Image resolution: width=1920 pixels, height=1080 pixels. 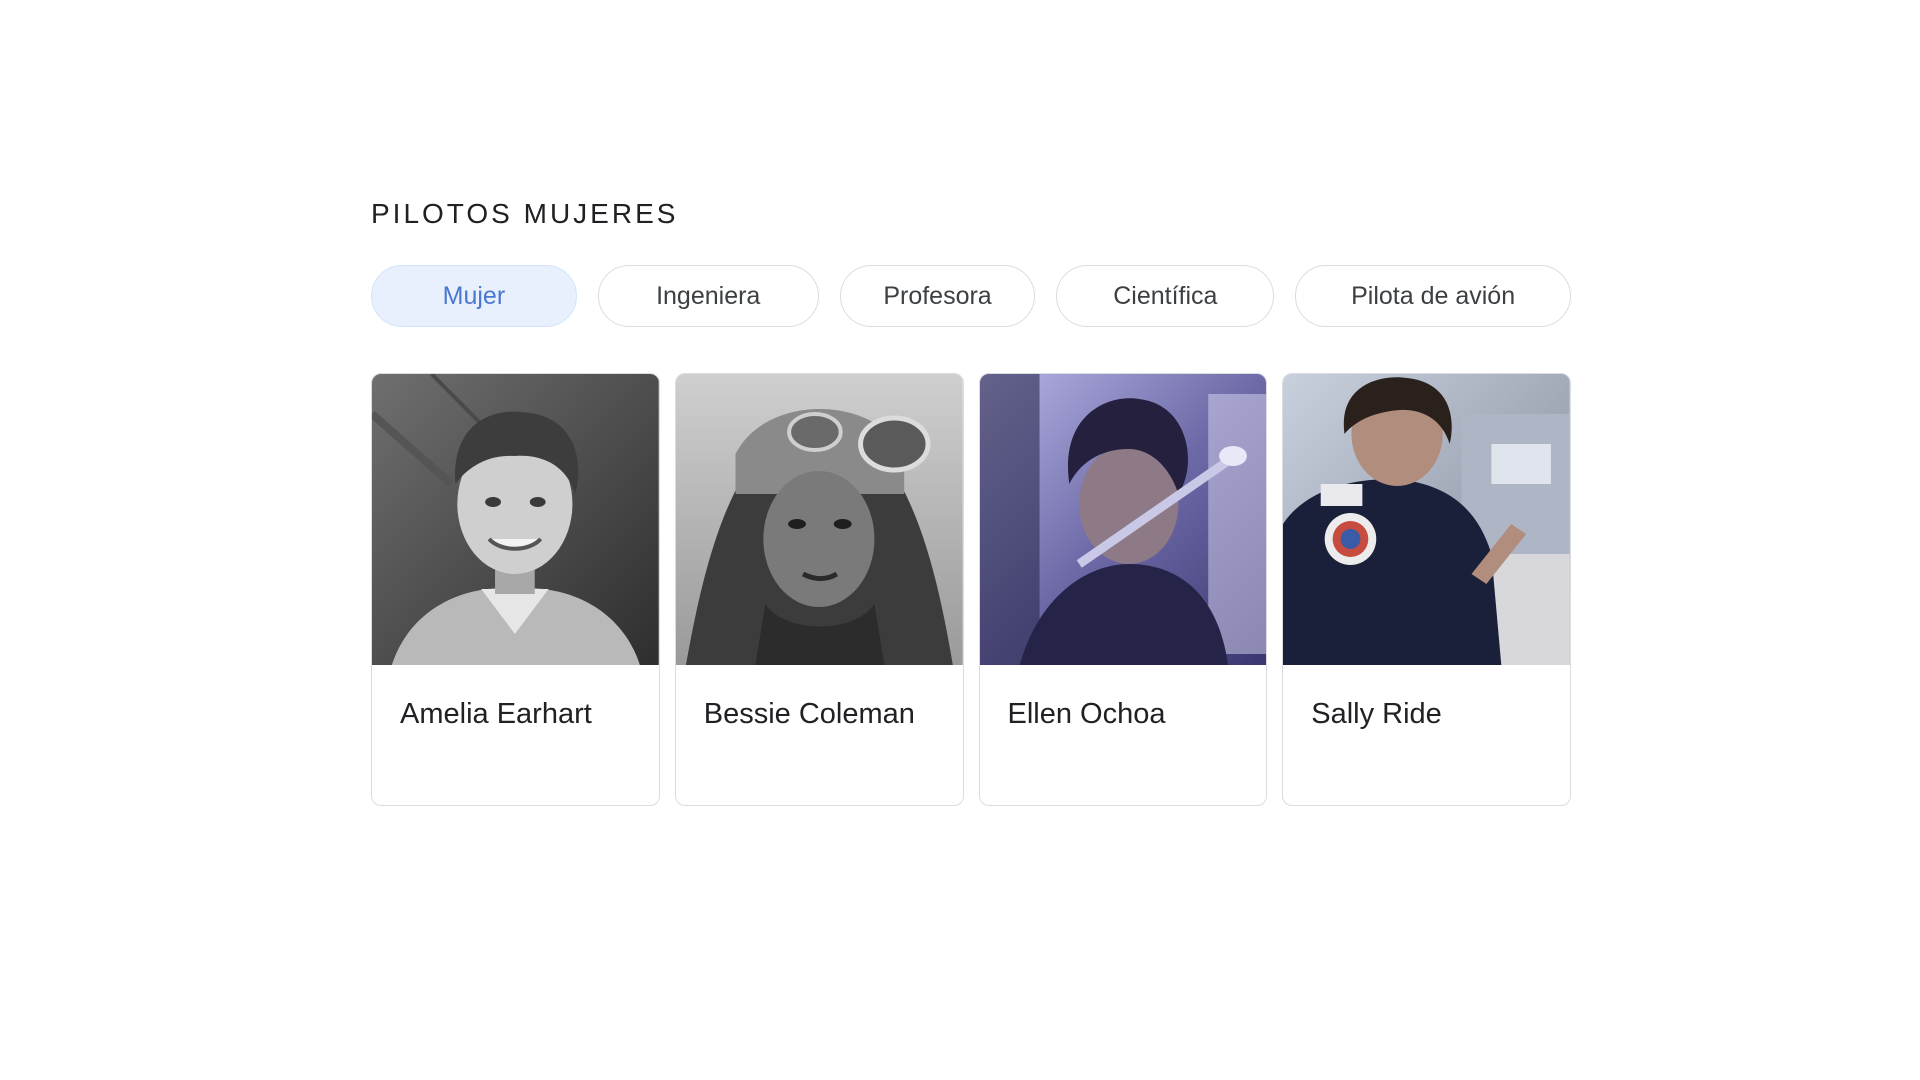 What do you see at coordinates (1165, 296) in the screenshot?
I see `chip-cientifica: Científica` at bounding box center [1165, 296].